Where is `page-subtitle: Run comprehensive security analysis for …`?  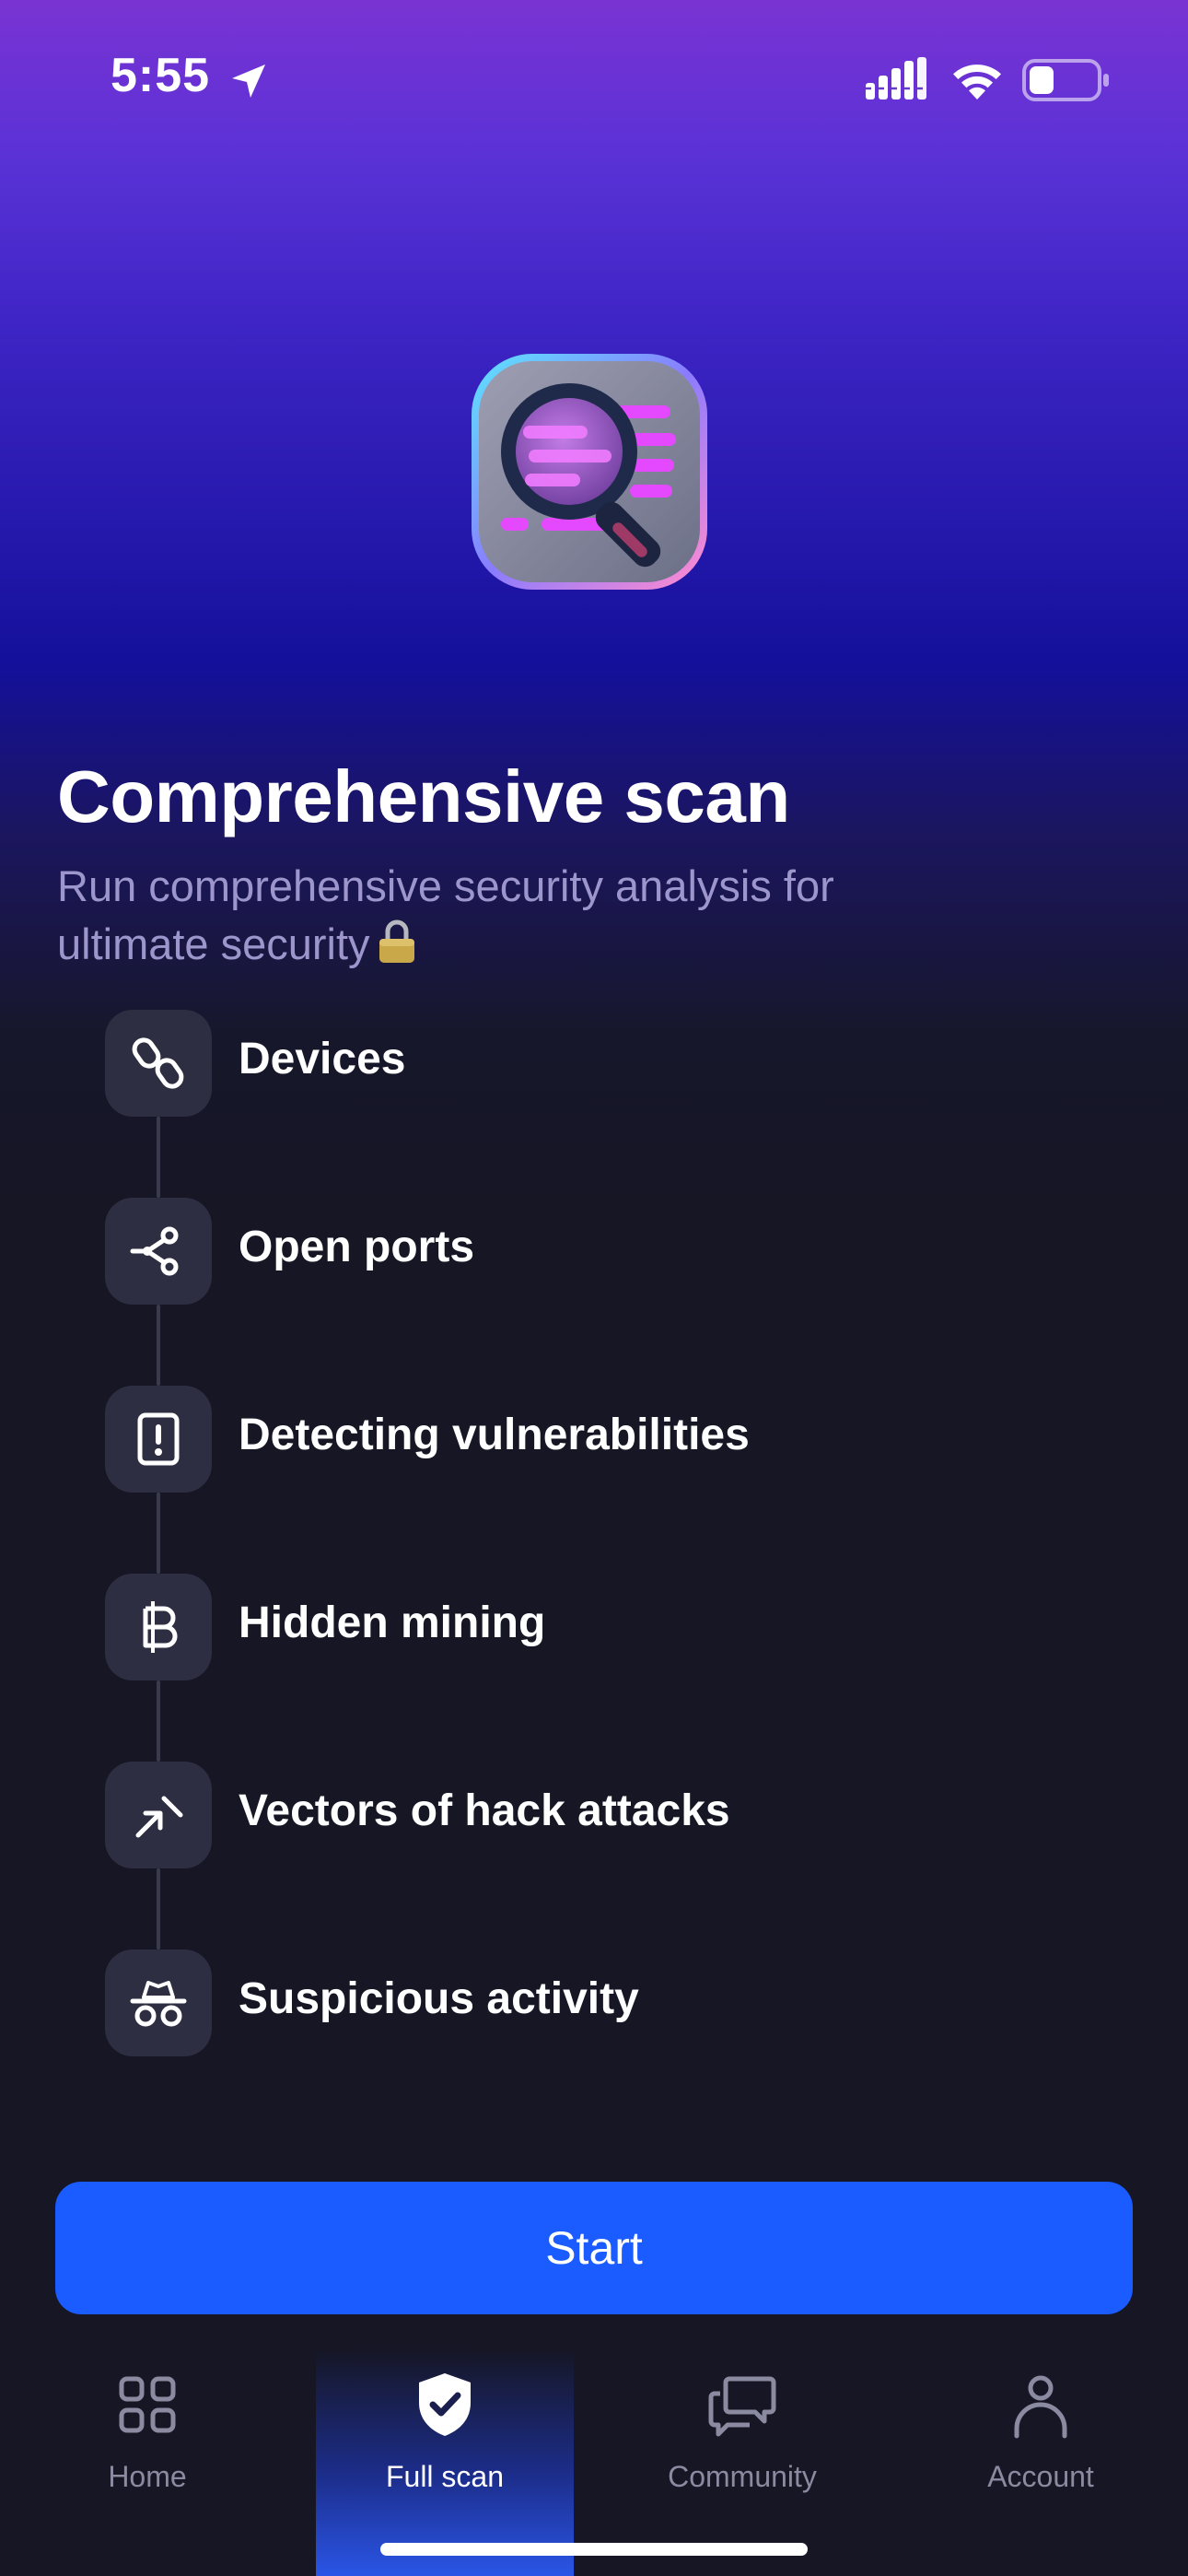 page-subtitle: Run comprehensive security analysis for … is located at coordinates (499, 915).